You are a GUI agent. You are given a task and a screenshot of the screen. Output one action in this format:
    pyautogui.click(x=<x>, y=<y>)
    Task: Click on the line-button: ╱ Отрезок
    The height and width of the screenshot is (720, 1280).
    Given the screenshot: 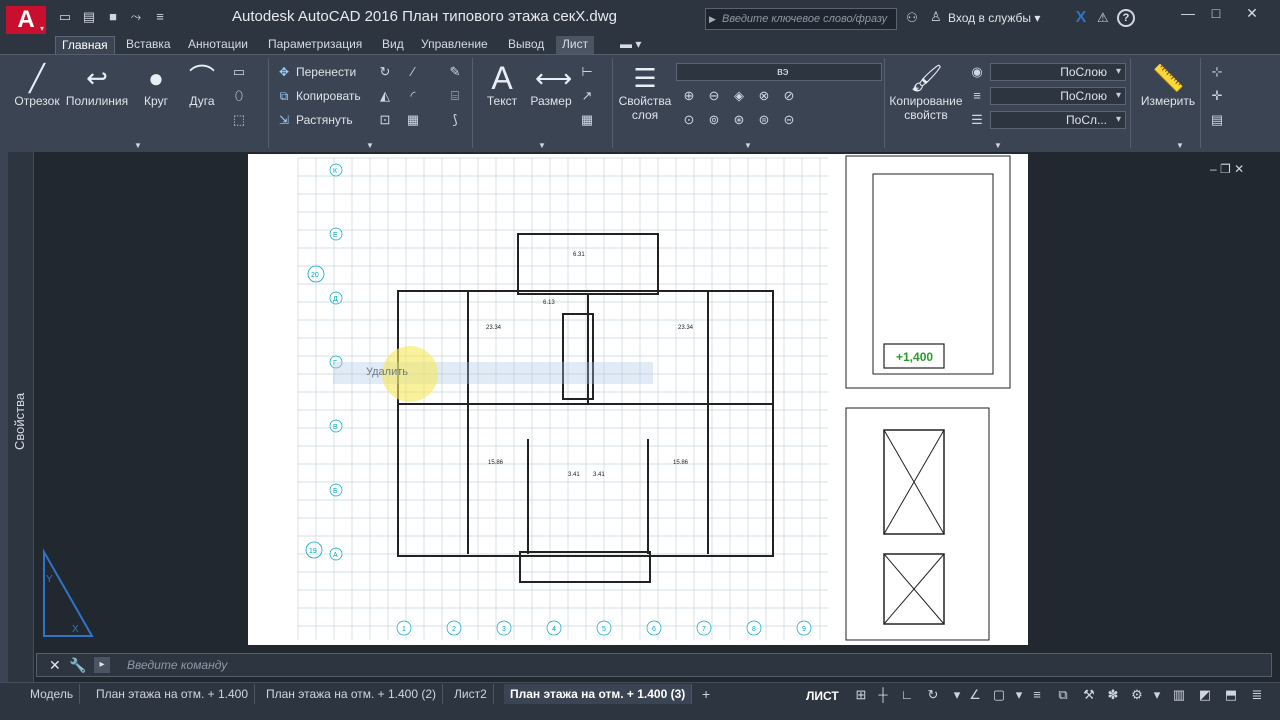 What is the action you would take?
    pyautogui.click(x=37, y=85)
    